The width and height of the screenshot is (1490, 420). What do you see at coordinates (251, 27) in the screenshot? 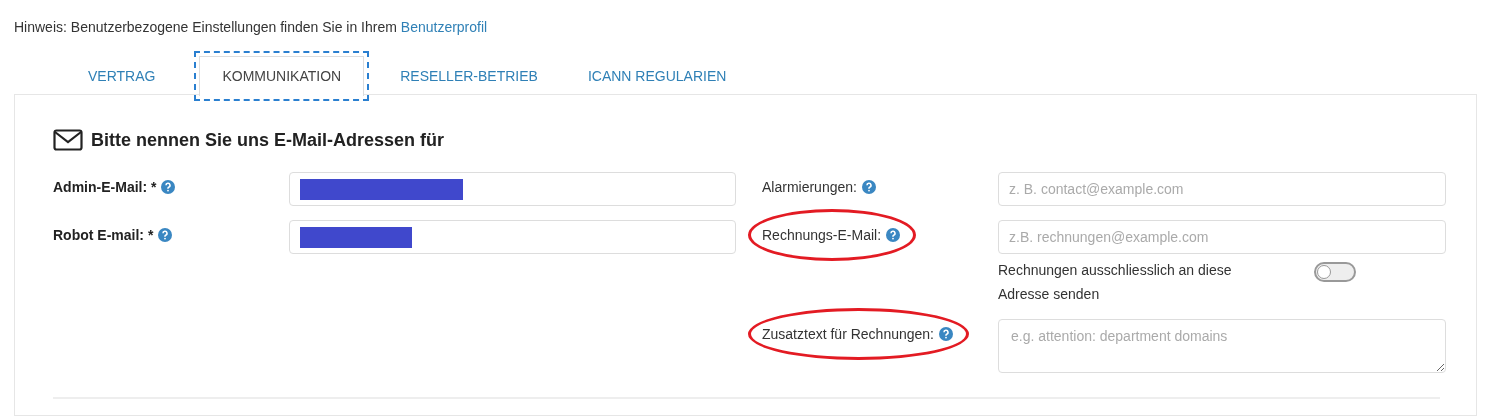
I see `notice-text: Hinweis: Benutzerbezogene Einstellungen finden Sie in Ihrem Benutzerprofil` at bounding box center [251, 27].